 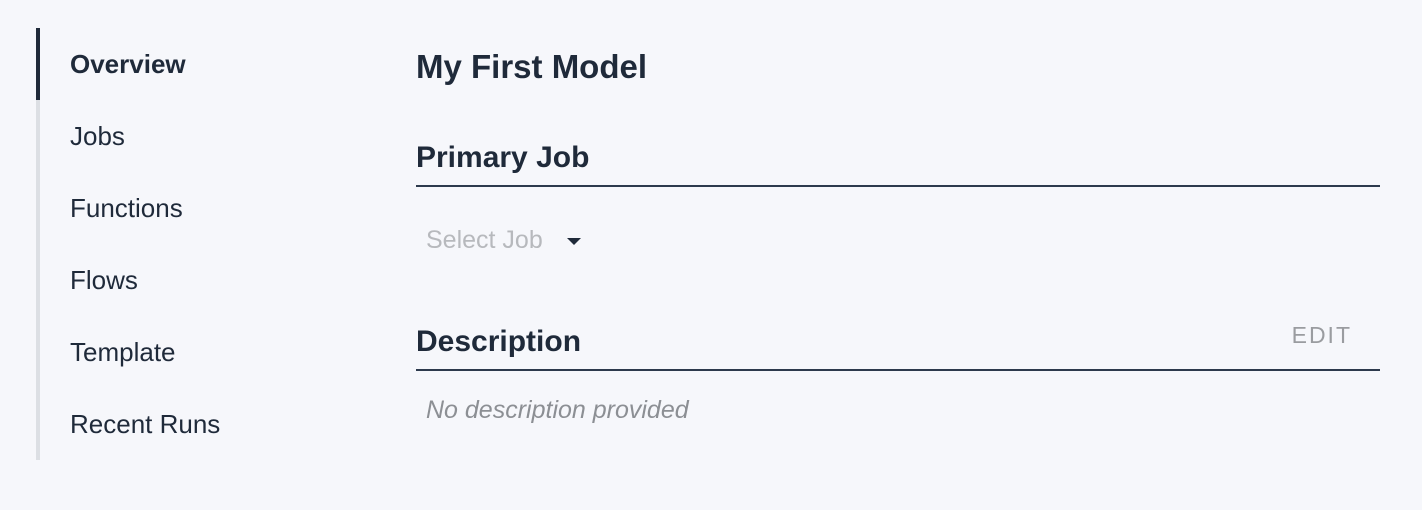 I want to click on description-heading: Description, so click(x=499, y=341).